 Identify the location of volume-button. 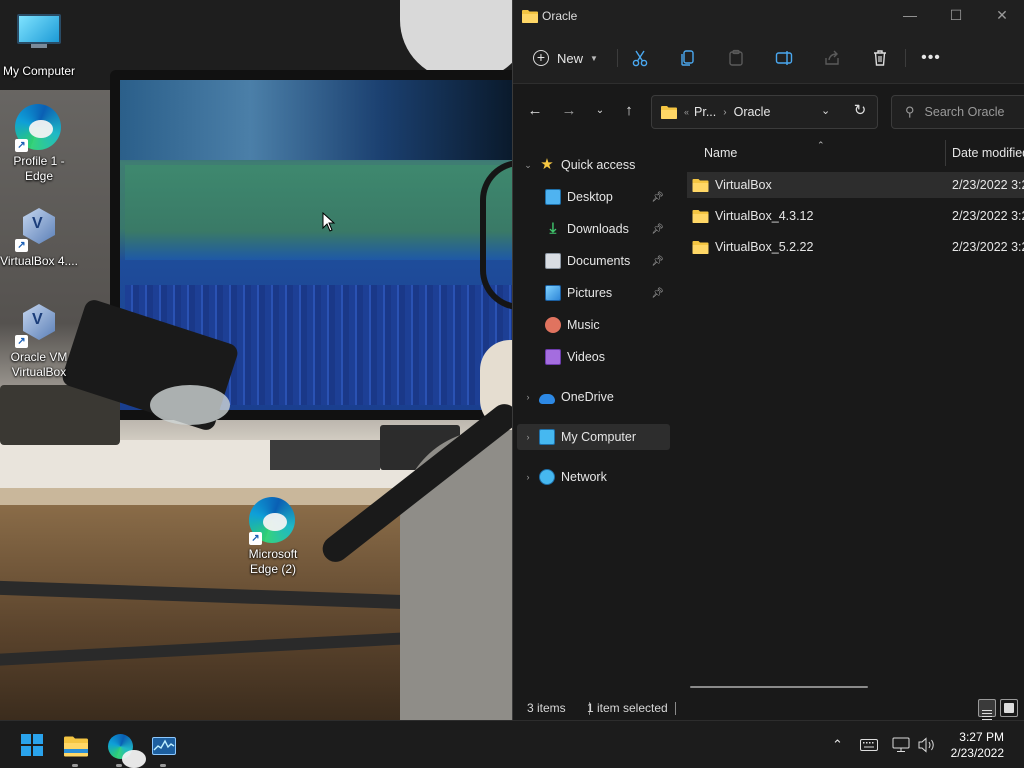
(927, 744).